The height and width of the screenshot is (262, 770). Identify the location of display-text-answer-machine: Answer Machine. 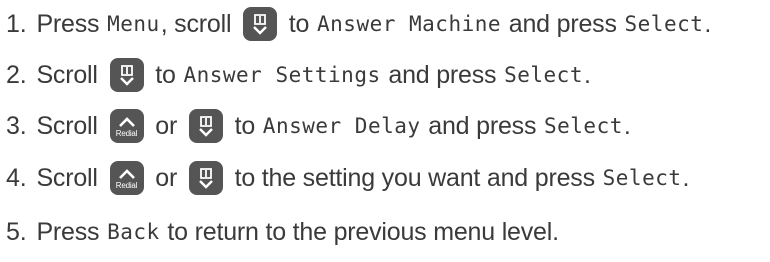
(409, 23).